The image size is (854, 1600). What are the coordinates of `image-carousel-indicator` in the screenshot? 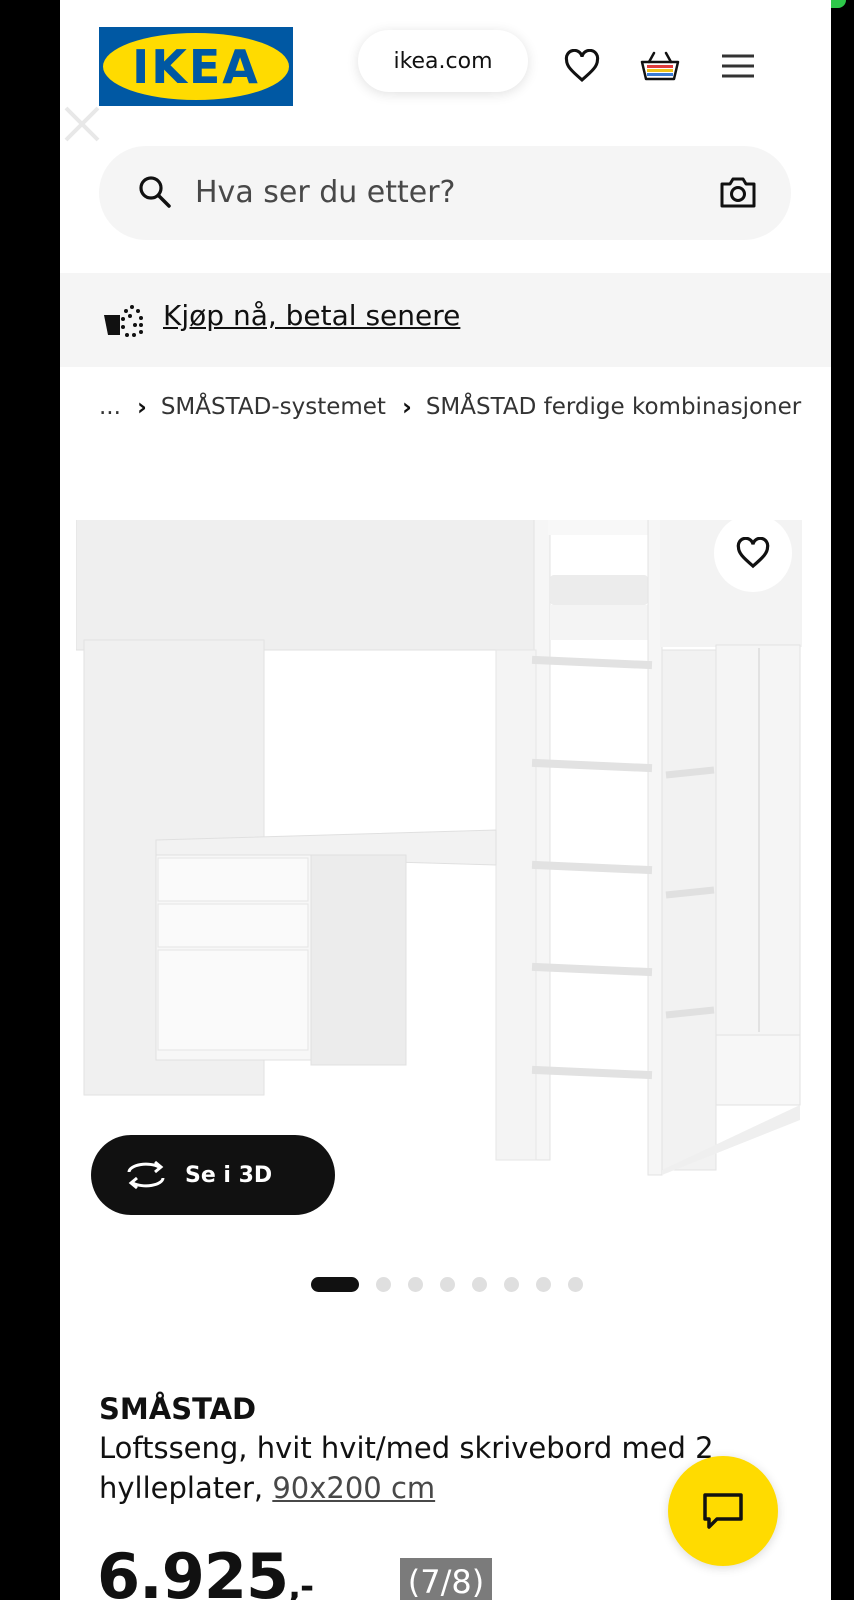 It's located at (455, 1284).